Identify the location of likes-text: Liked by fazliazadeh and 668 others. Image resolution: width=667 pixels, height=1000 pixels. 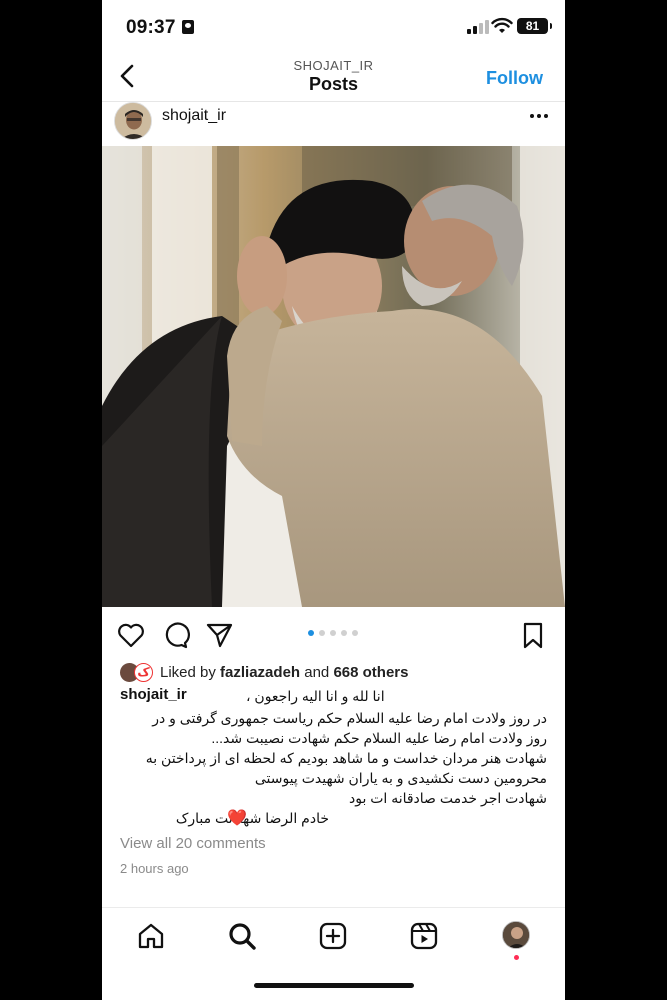
(284, 672).